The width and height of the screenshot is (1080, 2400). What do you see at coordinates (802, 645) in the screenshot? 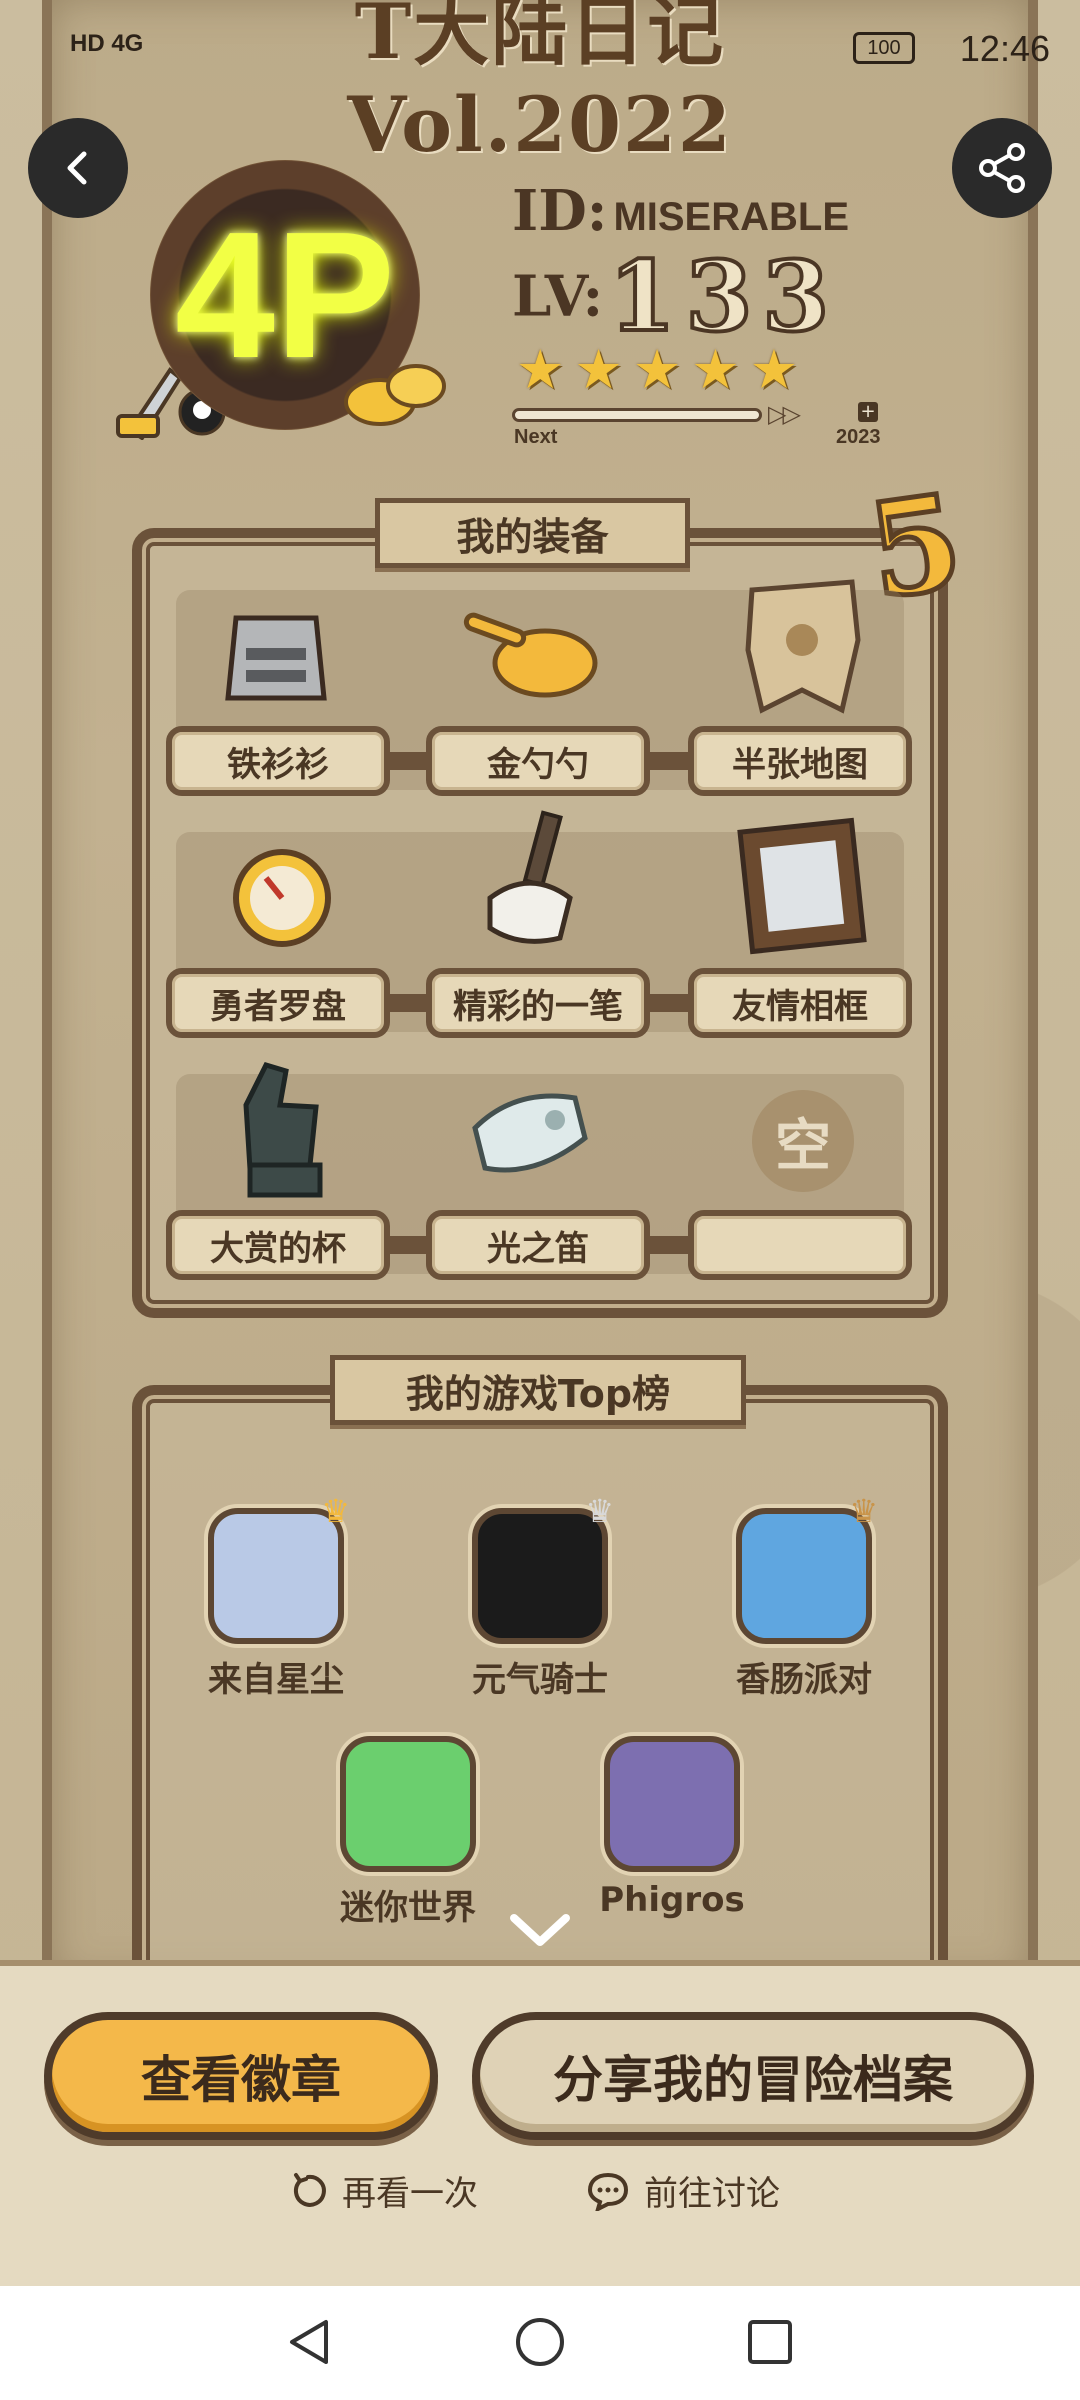
I see `torn-map-icon` at bounding box center [802, 645].